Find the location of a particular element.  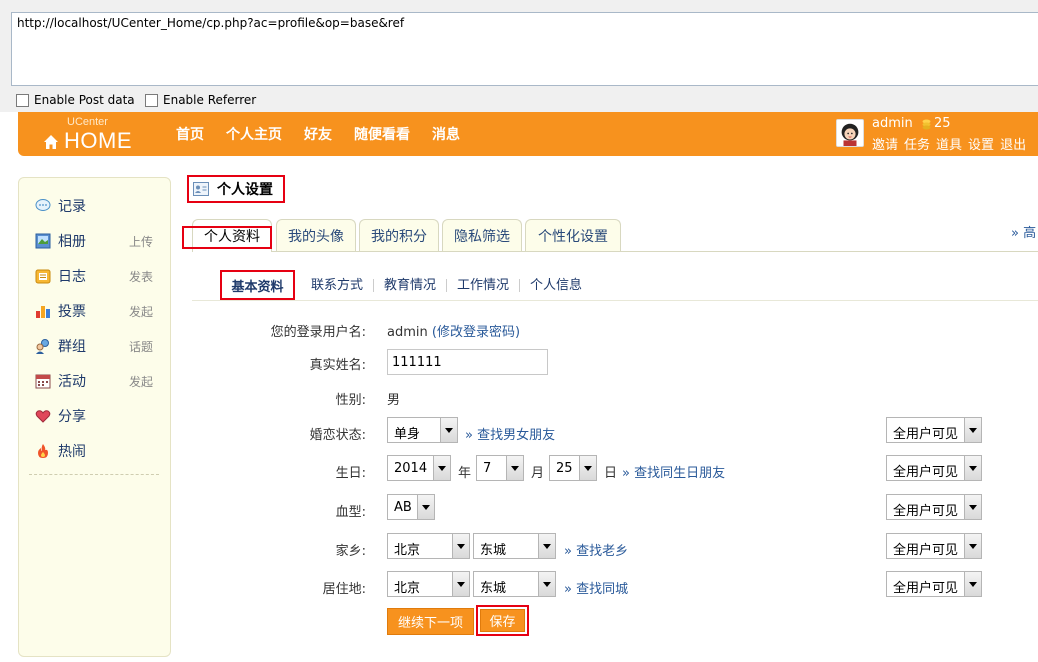

page-title: 个人设置 is located at coordinates (245, 190).